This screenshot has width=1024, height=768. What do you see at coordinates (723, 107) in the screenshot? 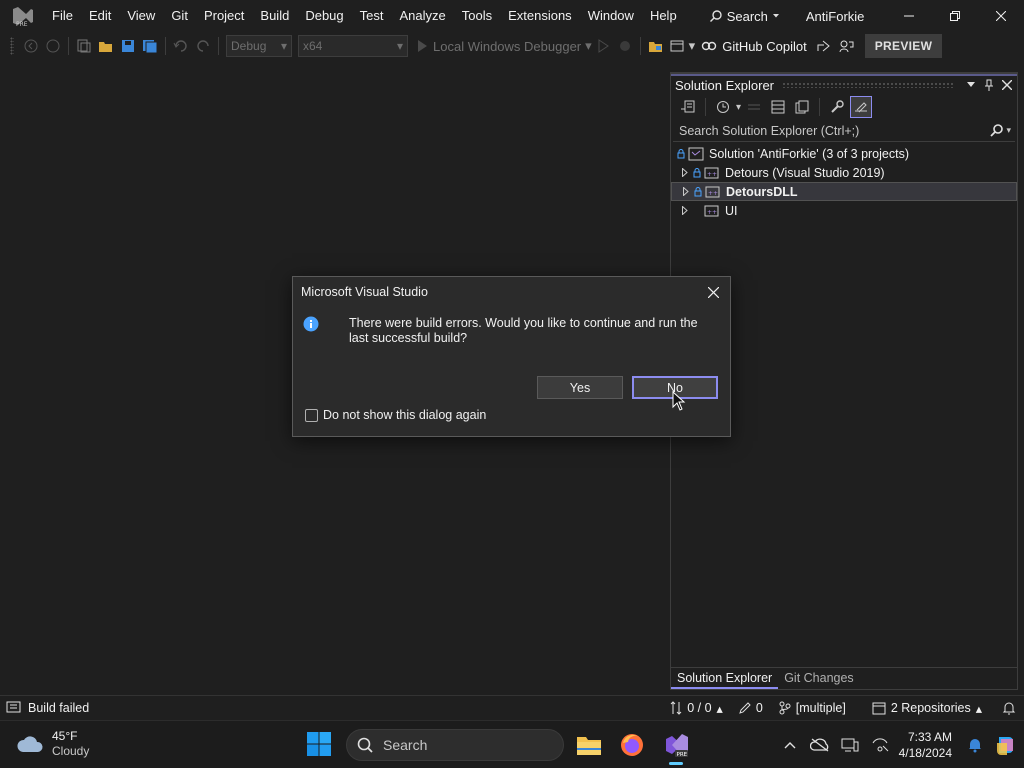
I see `pending-changes-filter-icon` at bounding box center [723, 107].